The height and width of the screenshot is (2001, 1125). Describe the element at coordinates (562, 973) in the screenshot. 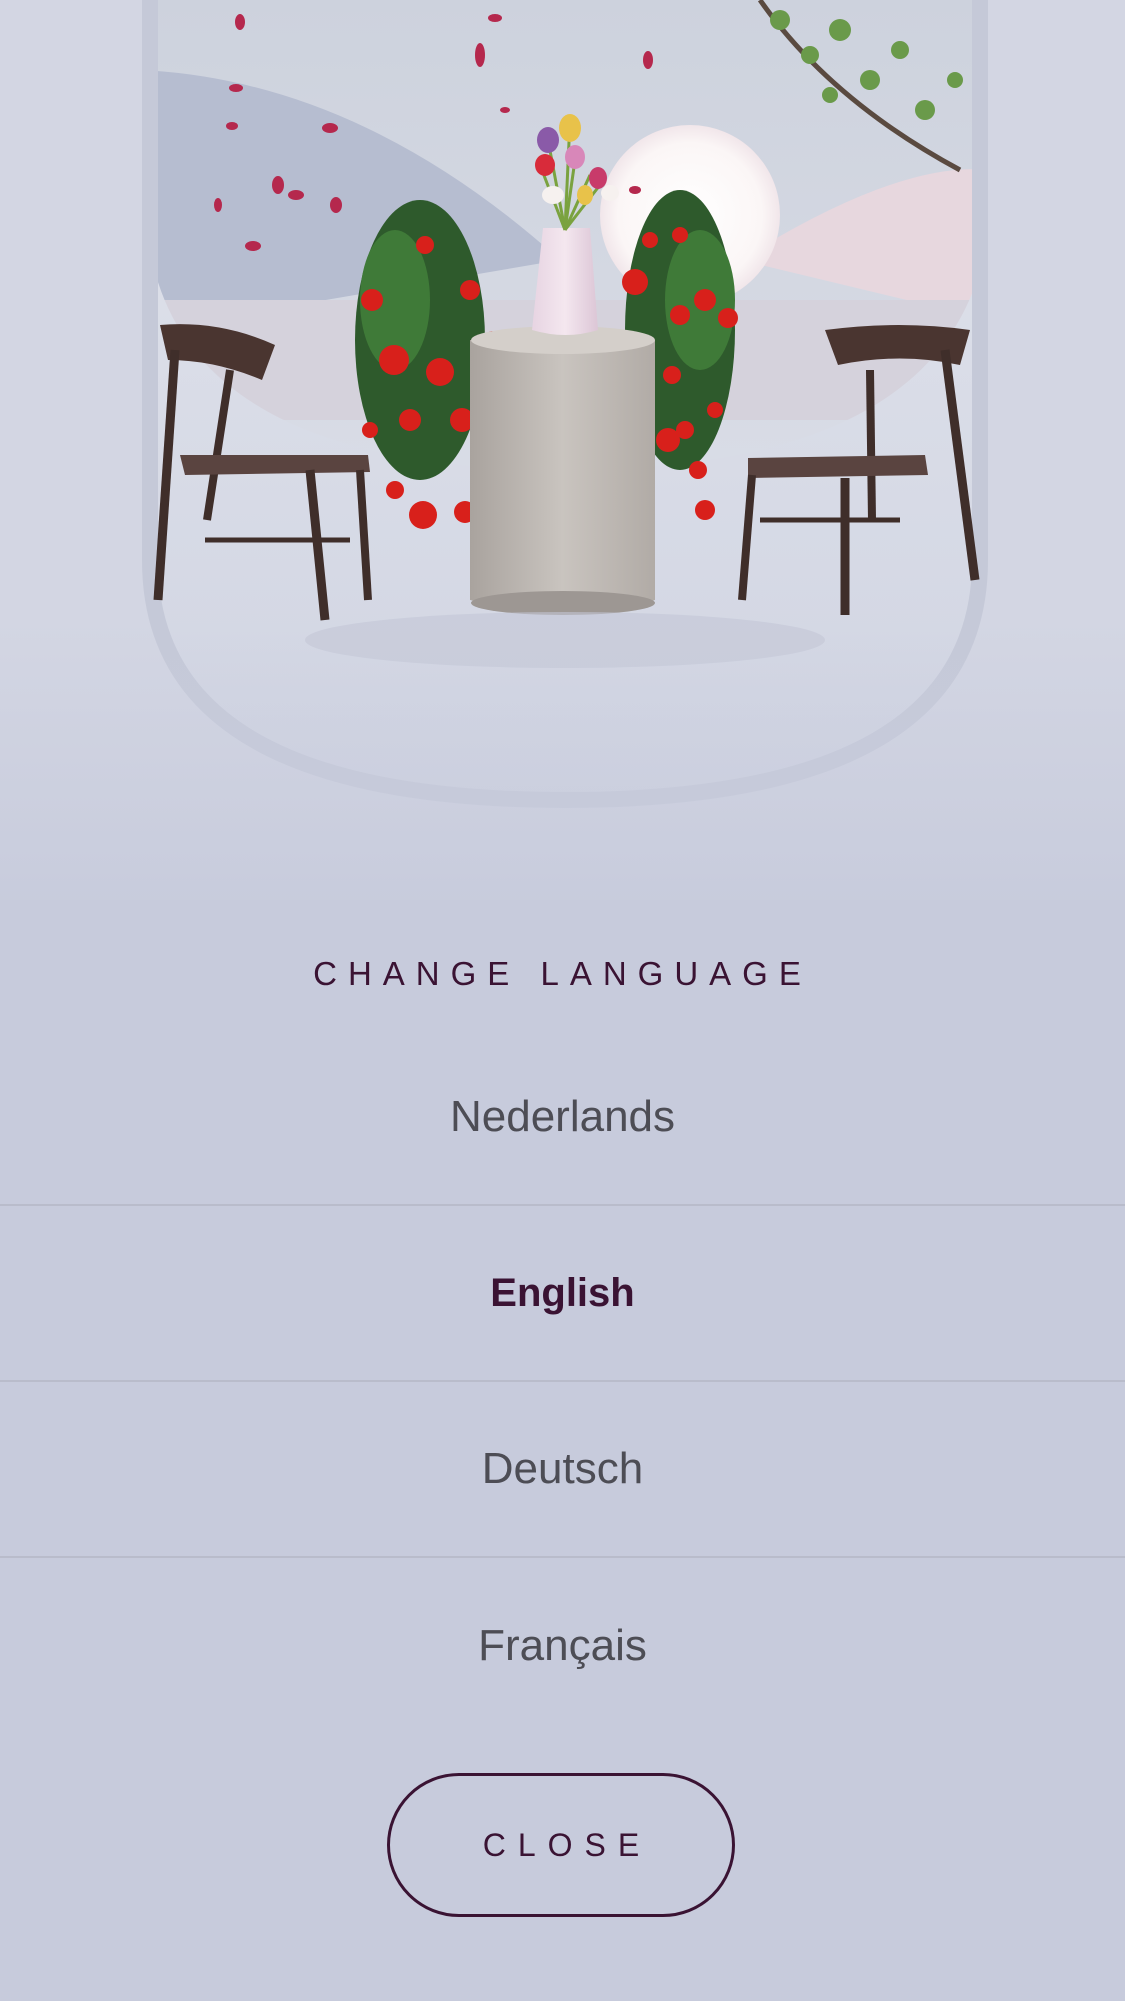

I see `dialog-title: CHANGE LANGUAGE` at that location.